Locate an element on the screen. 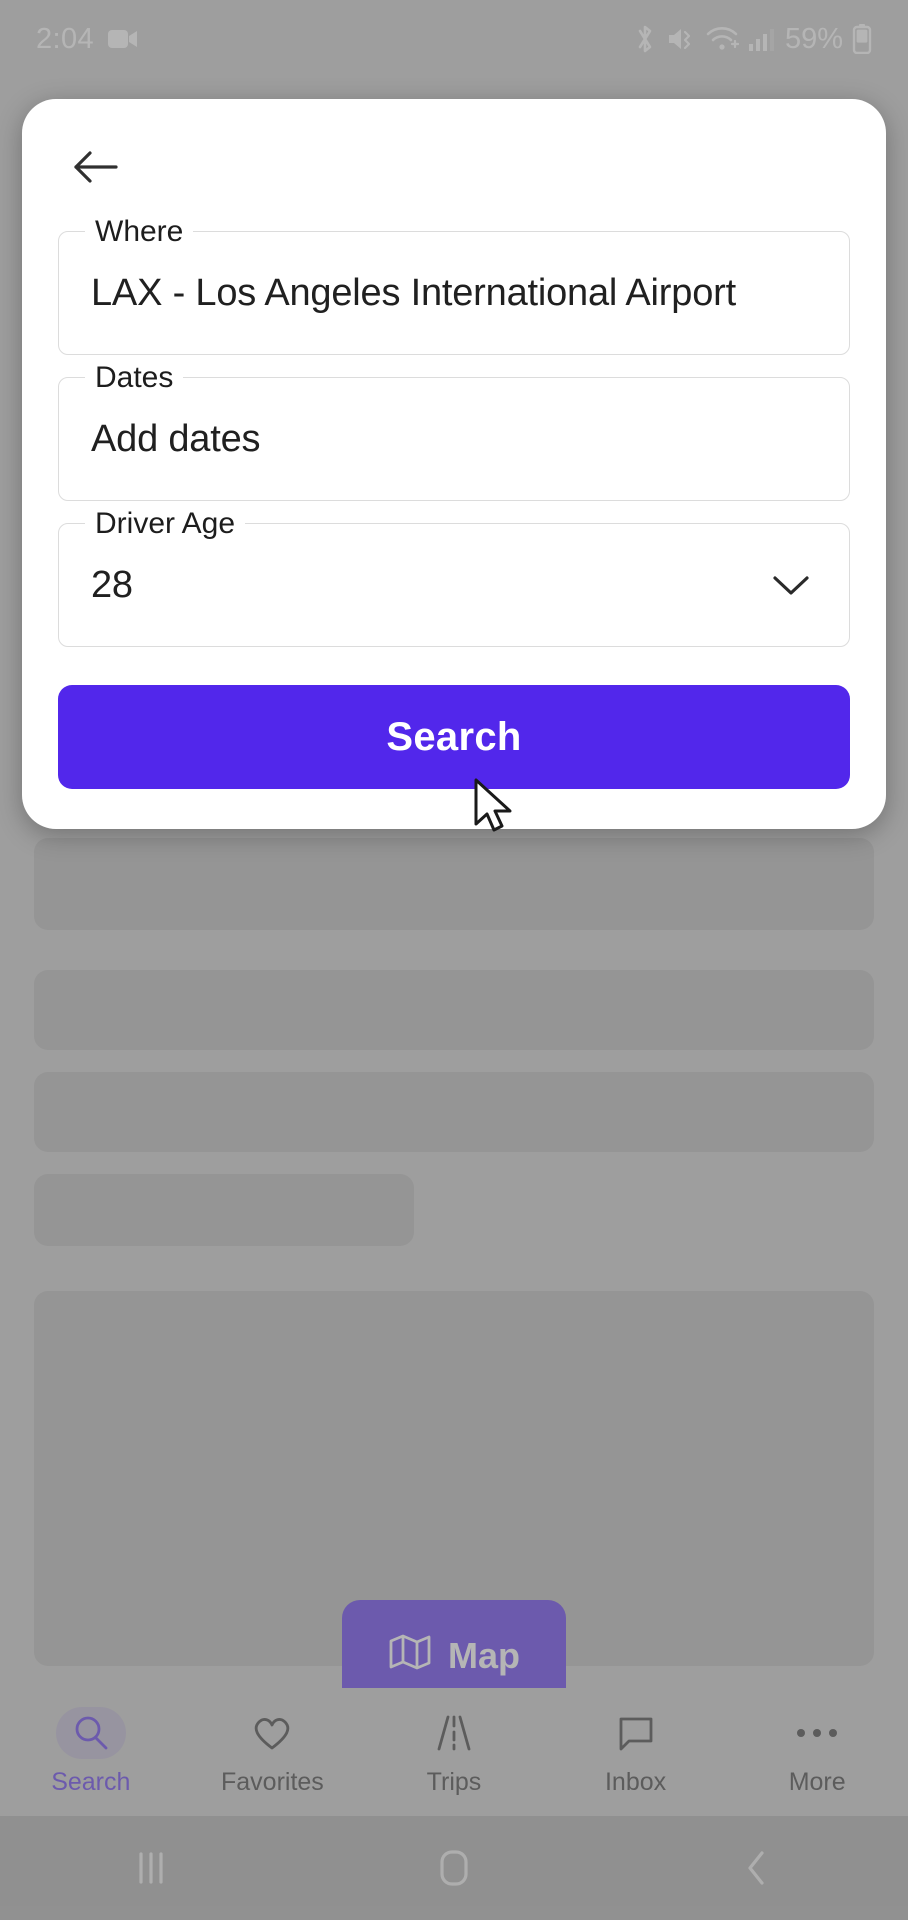 This screenshot has height=1920, width=908. search-button: Search is located at coordinates (454, 737).